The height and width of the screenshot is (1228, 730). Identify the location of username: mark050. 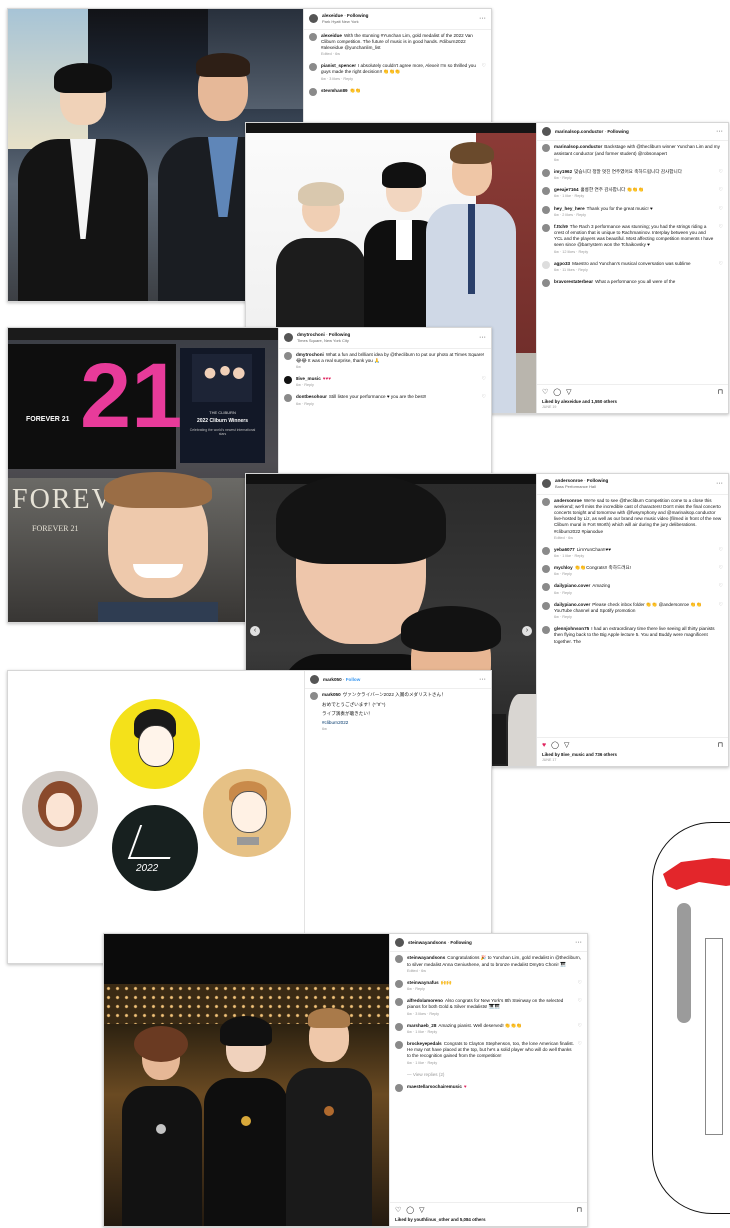
(332, 679).